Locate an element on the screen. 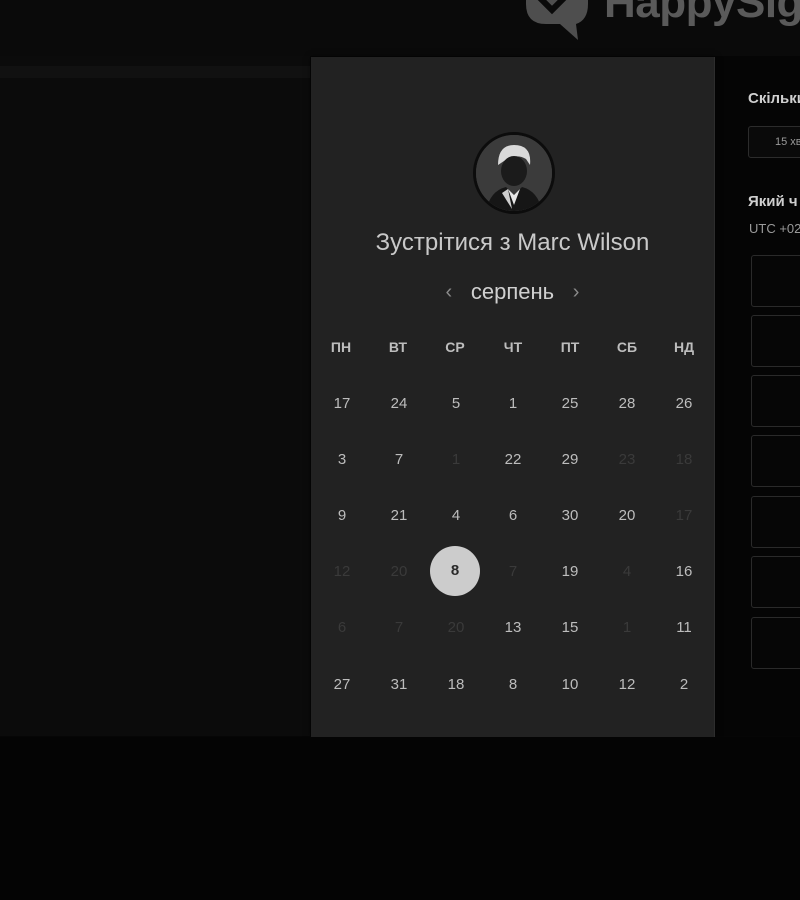  month-label: серпень is located at coordinates (512, 291).